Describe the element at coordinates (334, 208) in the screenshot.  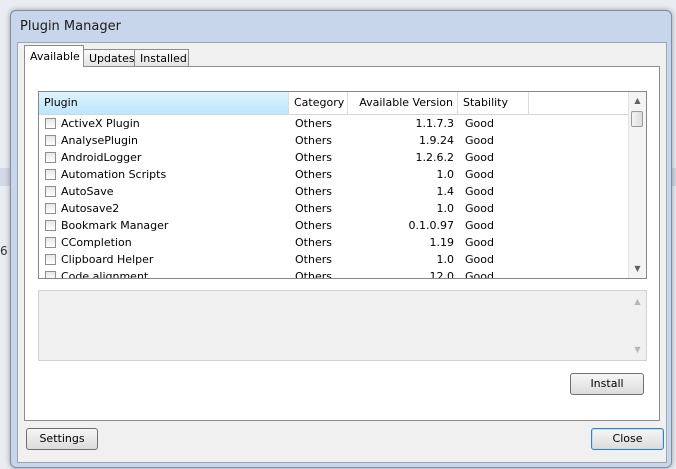
I see `table-row: Autosave2 Others 1.0 Good` at that location.